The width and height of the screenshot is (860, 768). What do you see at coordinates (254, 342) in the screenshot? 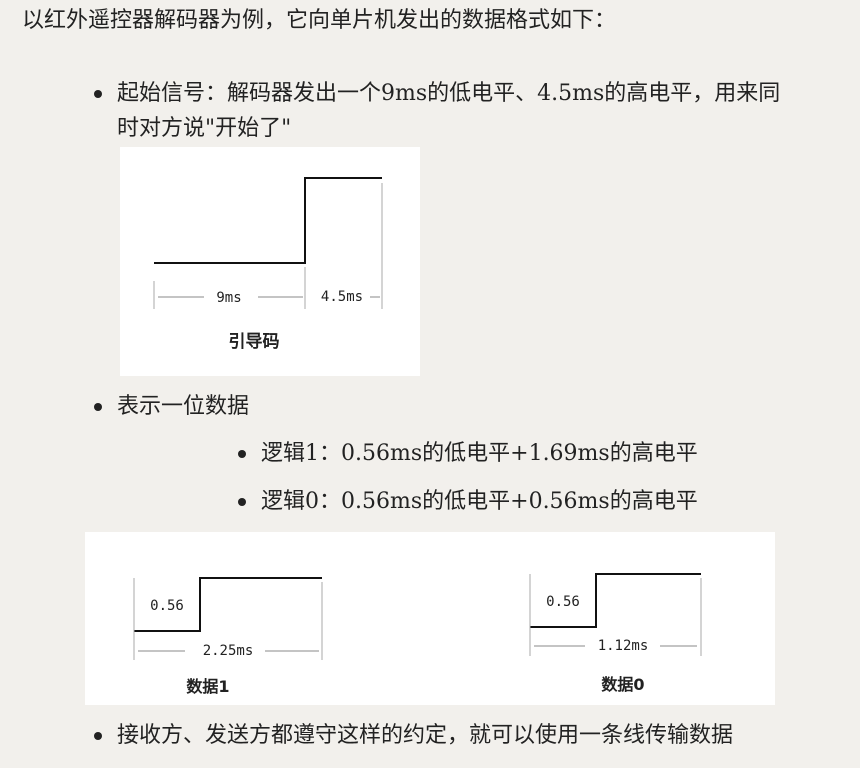
I see `leader-code-caption: 引导码` at bounding box center [254, 342].